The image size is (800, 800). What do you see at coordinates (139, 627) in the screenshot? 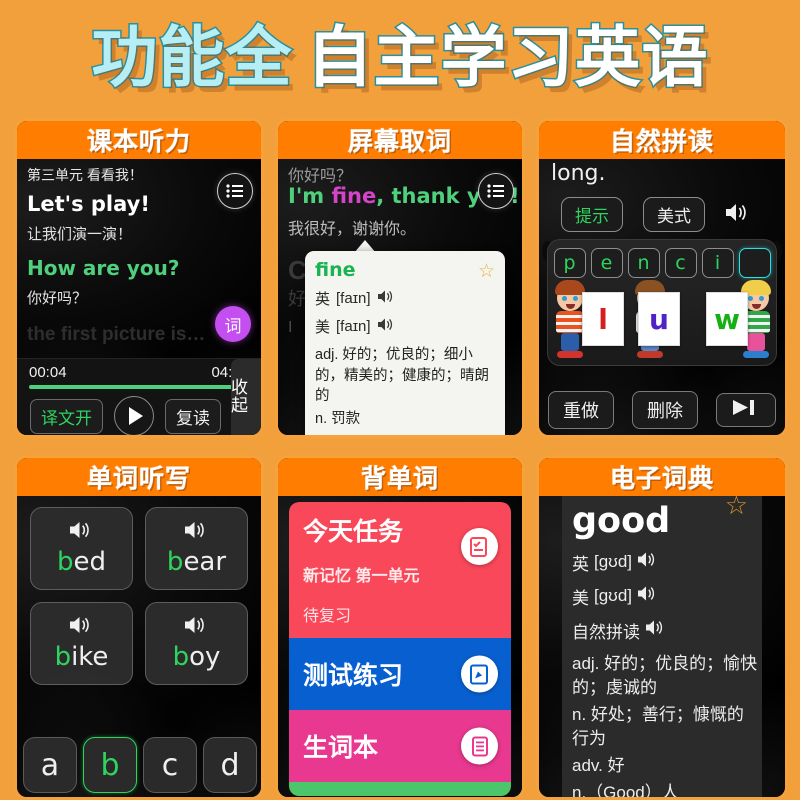
I see `card-word-dictation: 单词听写 bed bear bike boy a b c d` at bounding box center [139, 627].